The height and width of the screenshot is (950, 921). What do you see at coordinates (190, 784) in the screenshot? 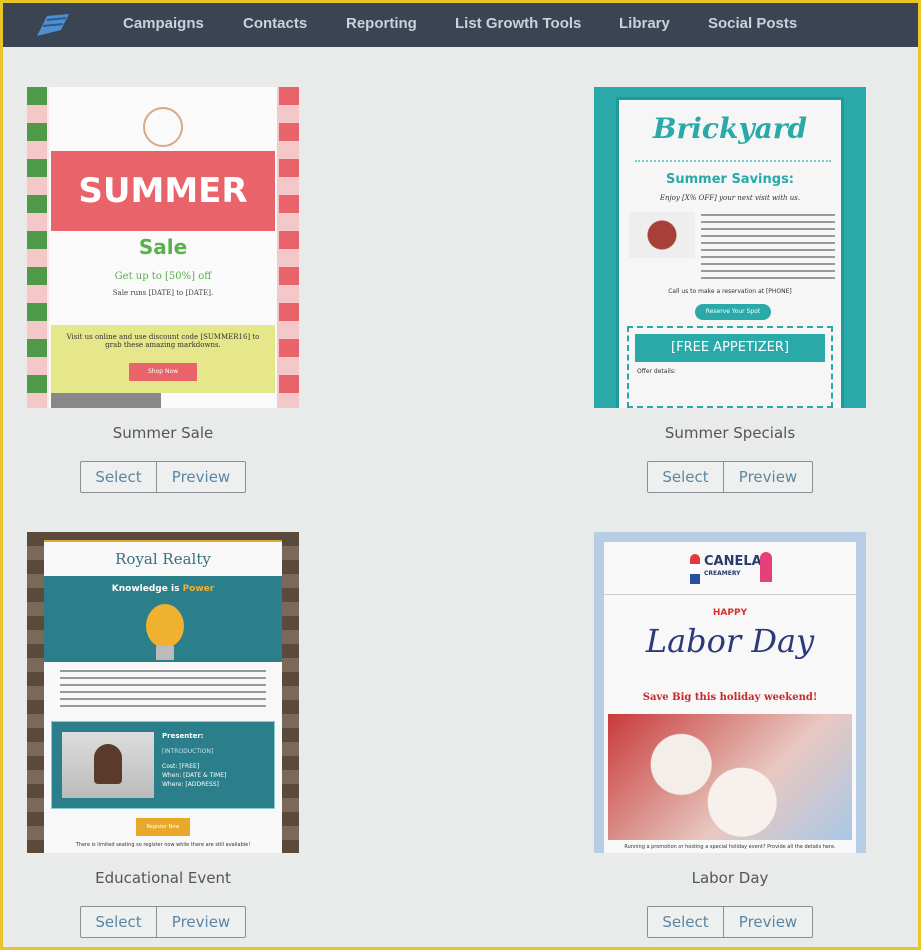
I see `thumb-where: Where: [ADDRESS]` at bounding box center [190, 784].